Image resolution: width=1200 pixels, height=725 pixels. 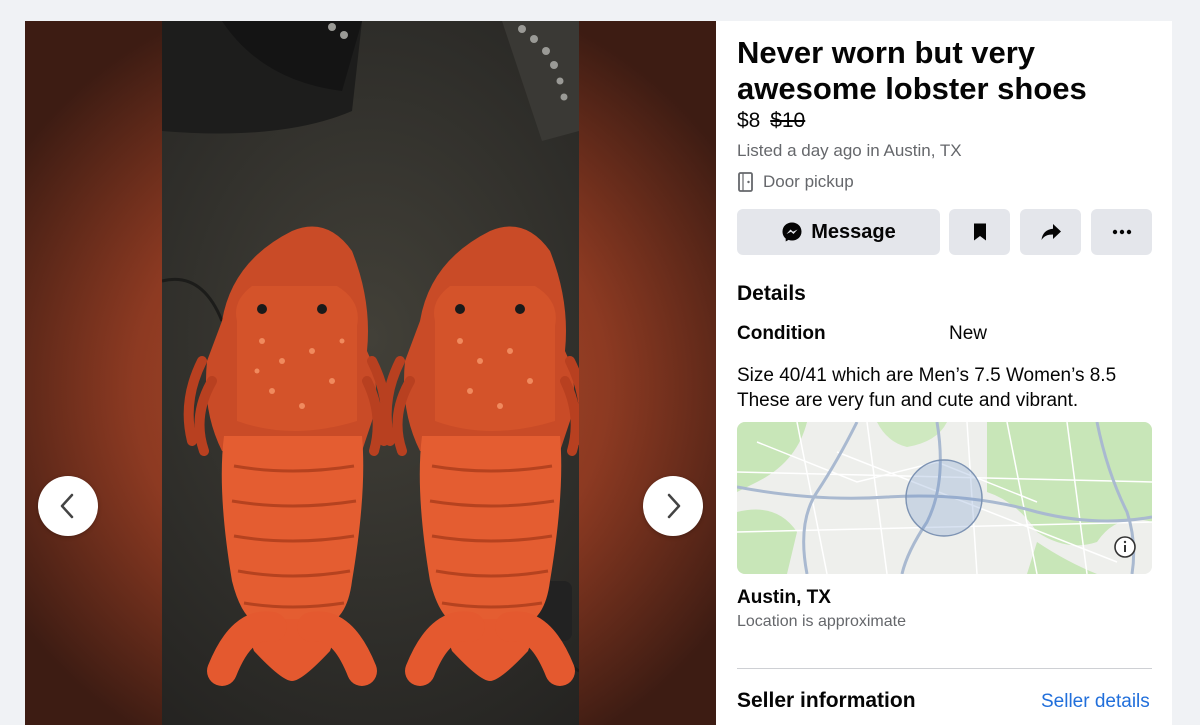 I want to click on description-line: These are very fun and cute and vibrant., so click(x=908, y=400).